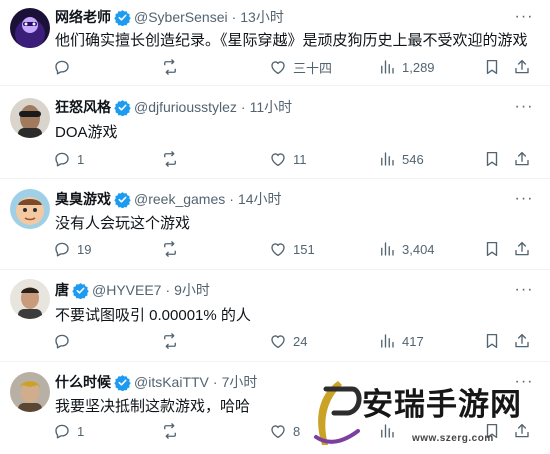 The image size is (550, 454). What do you see at coordinates (181, 17) in the screenshot?
I see `handle: @SyberSensei` at bounding box center [181, 17].